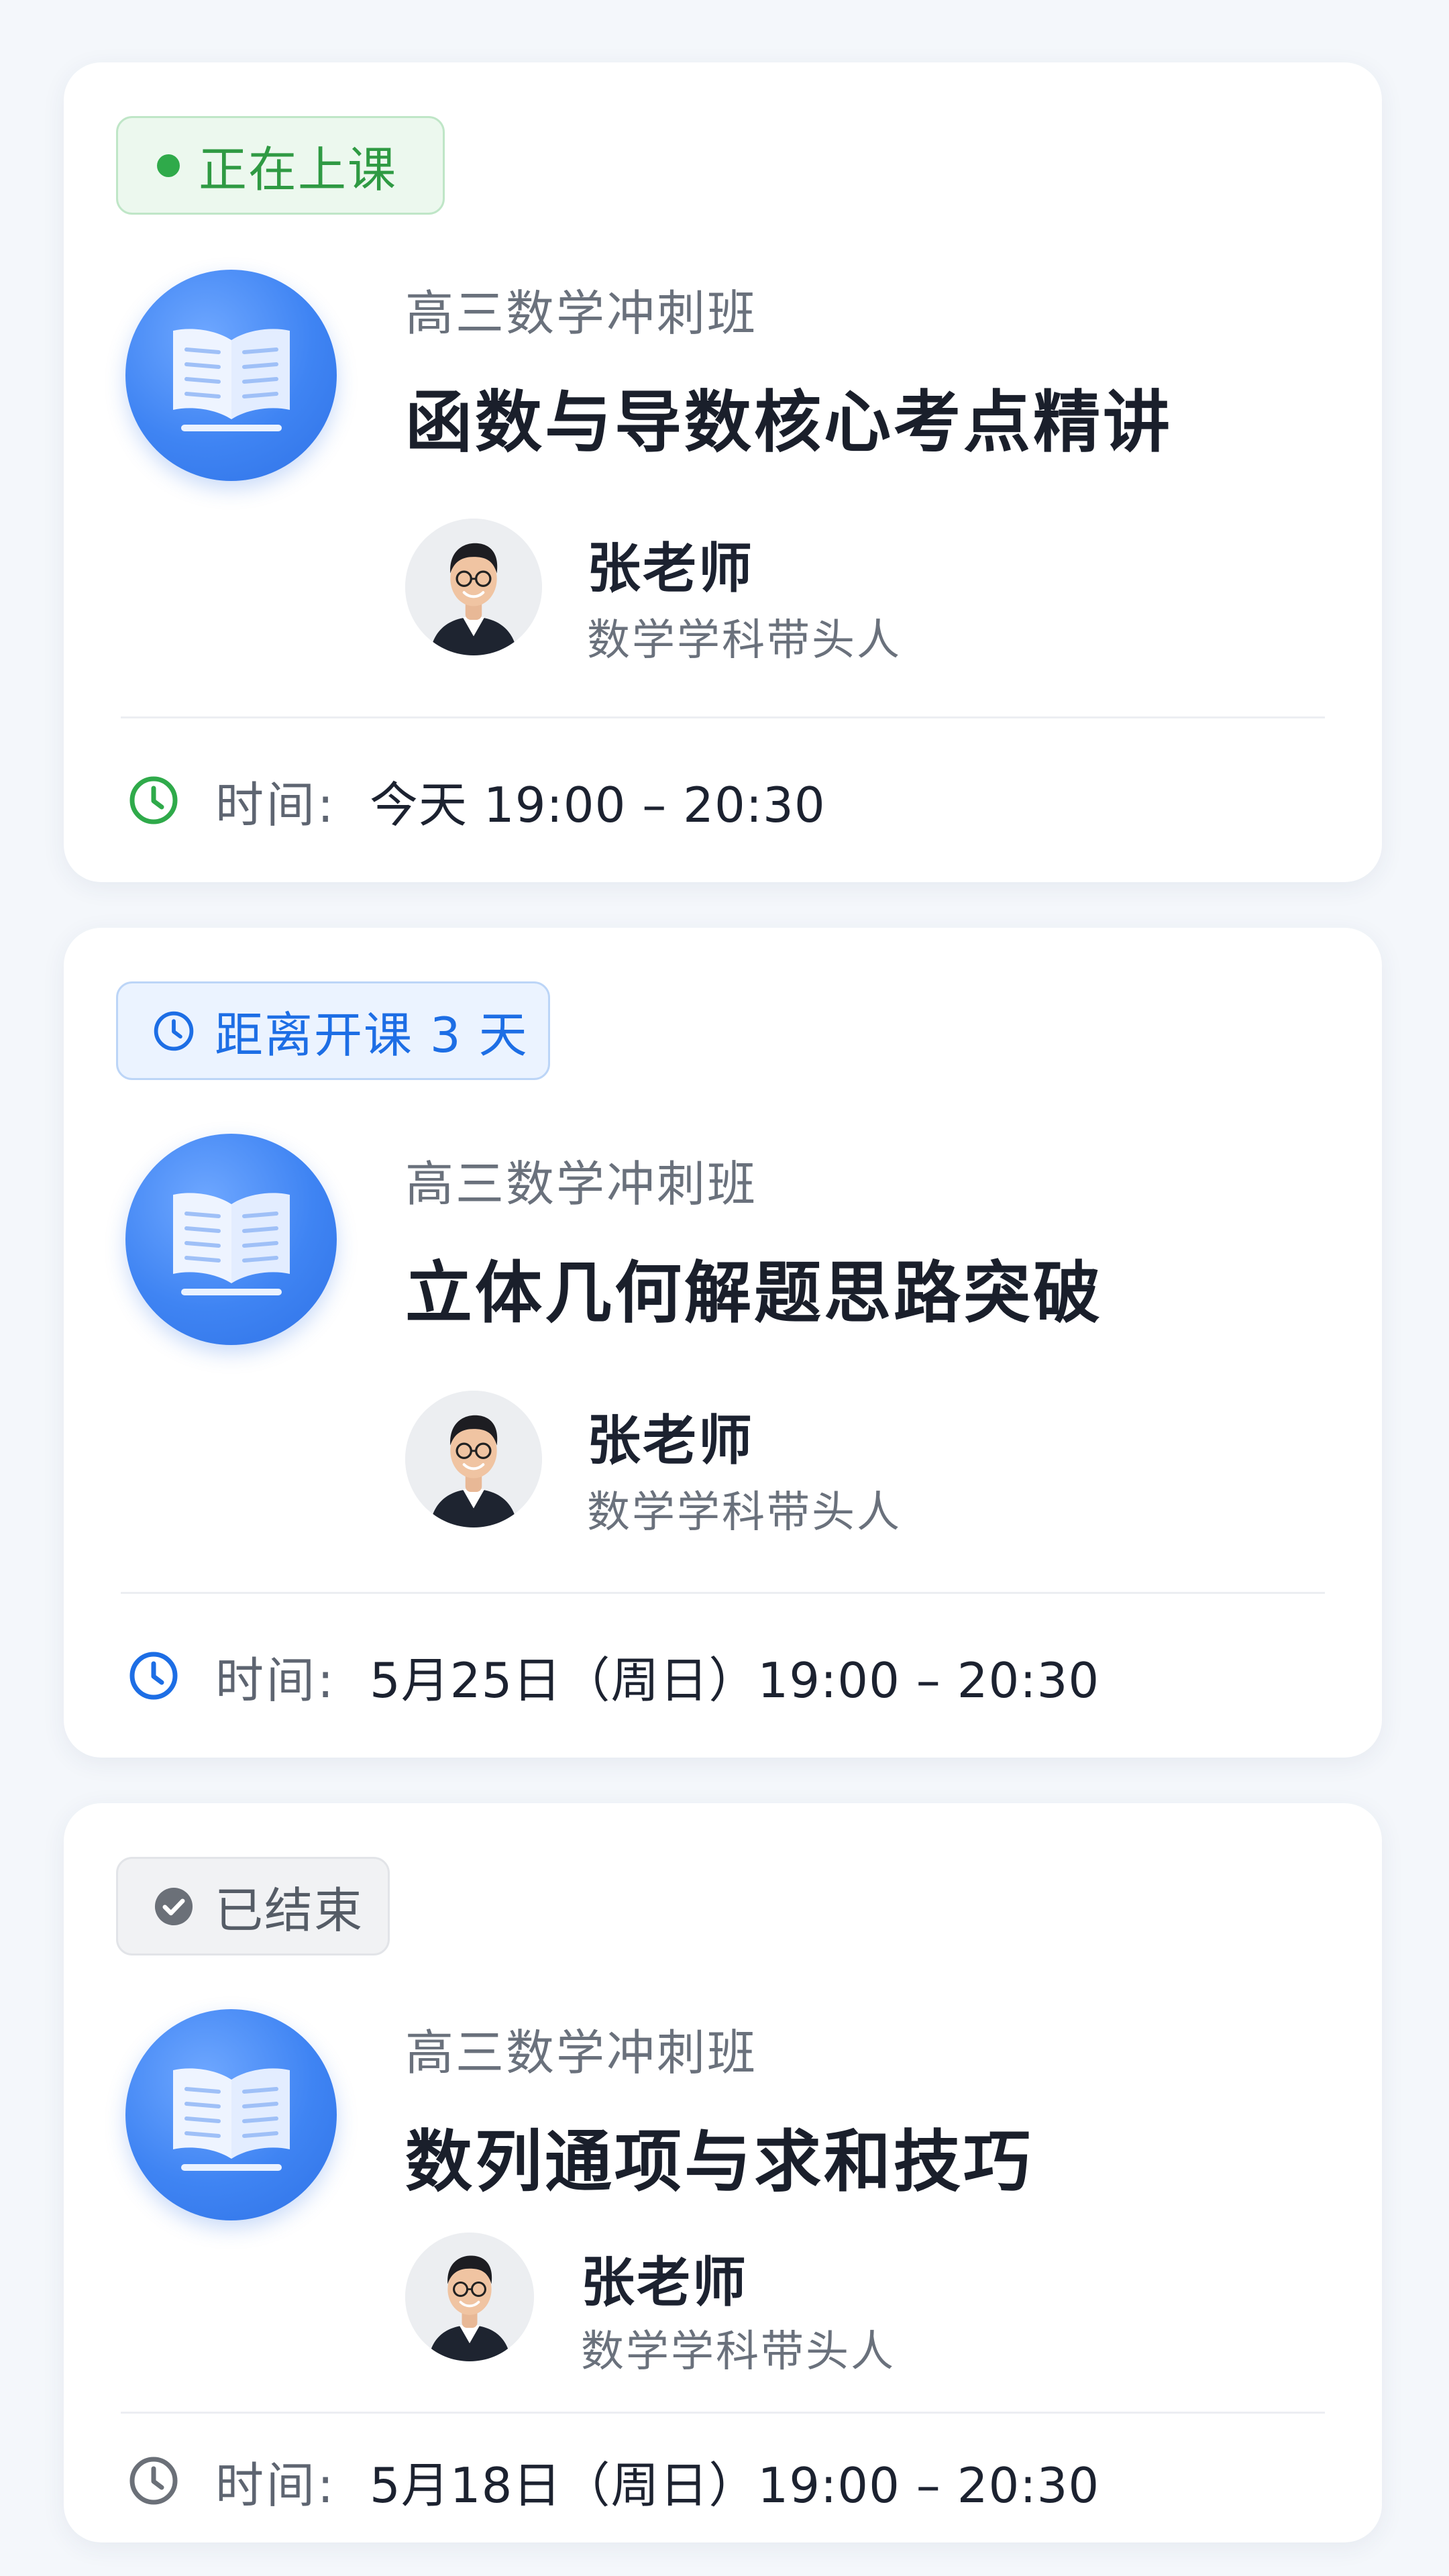 This screenshot has width=1449, height=2576. I want to click on course-title: 立体几何解题思路突破, so click(754, 1293).